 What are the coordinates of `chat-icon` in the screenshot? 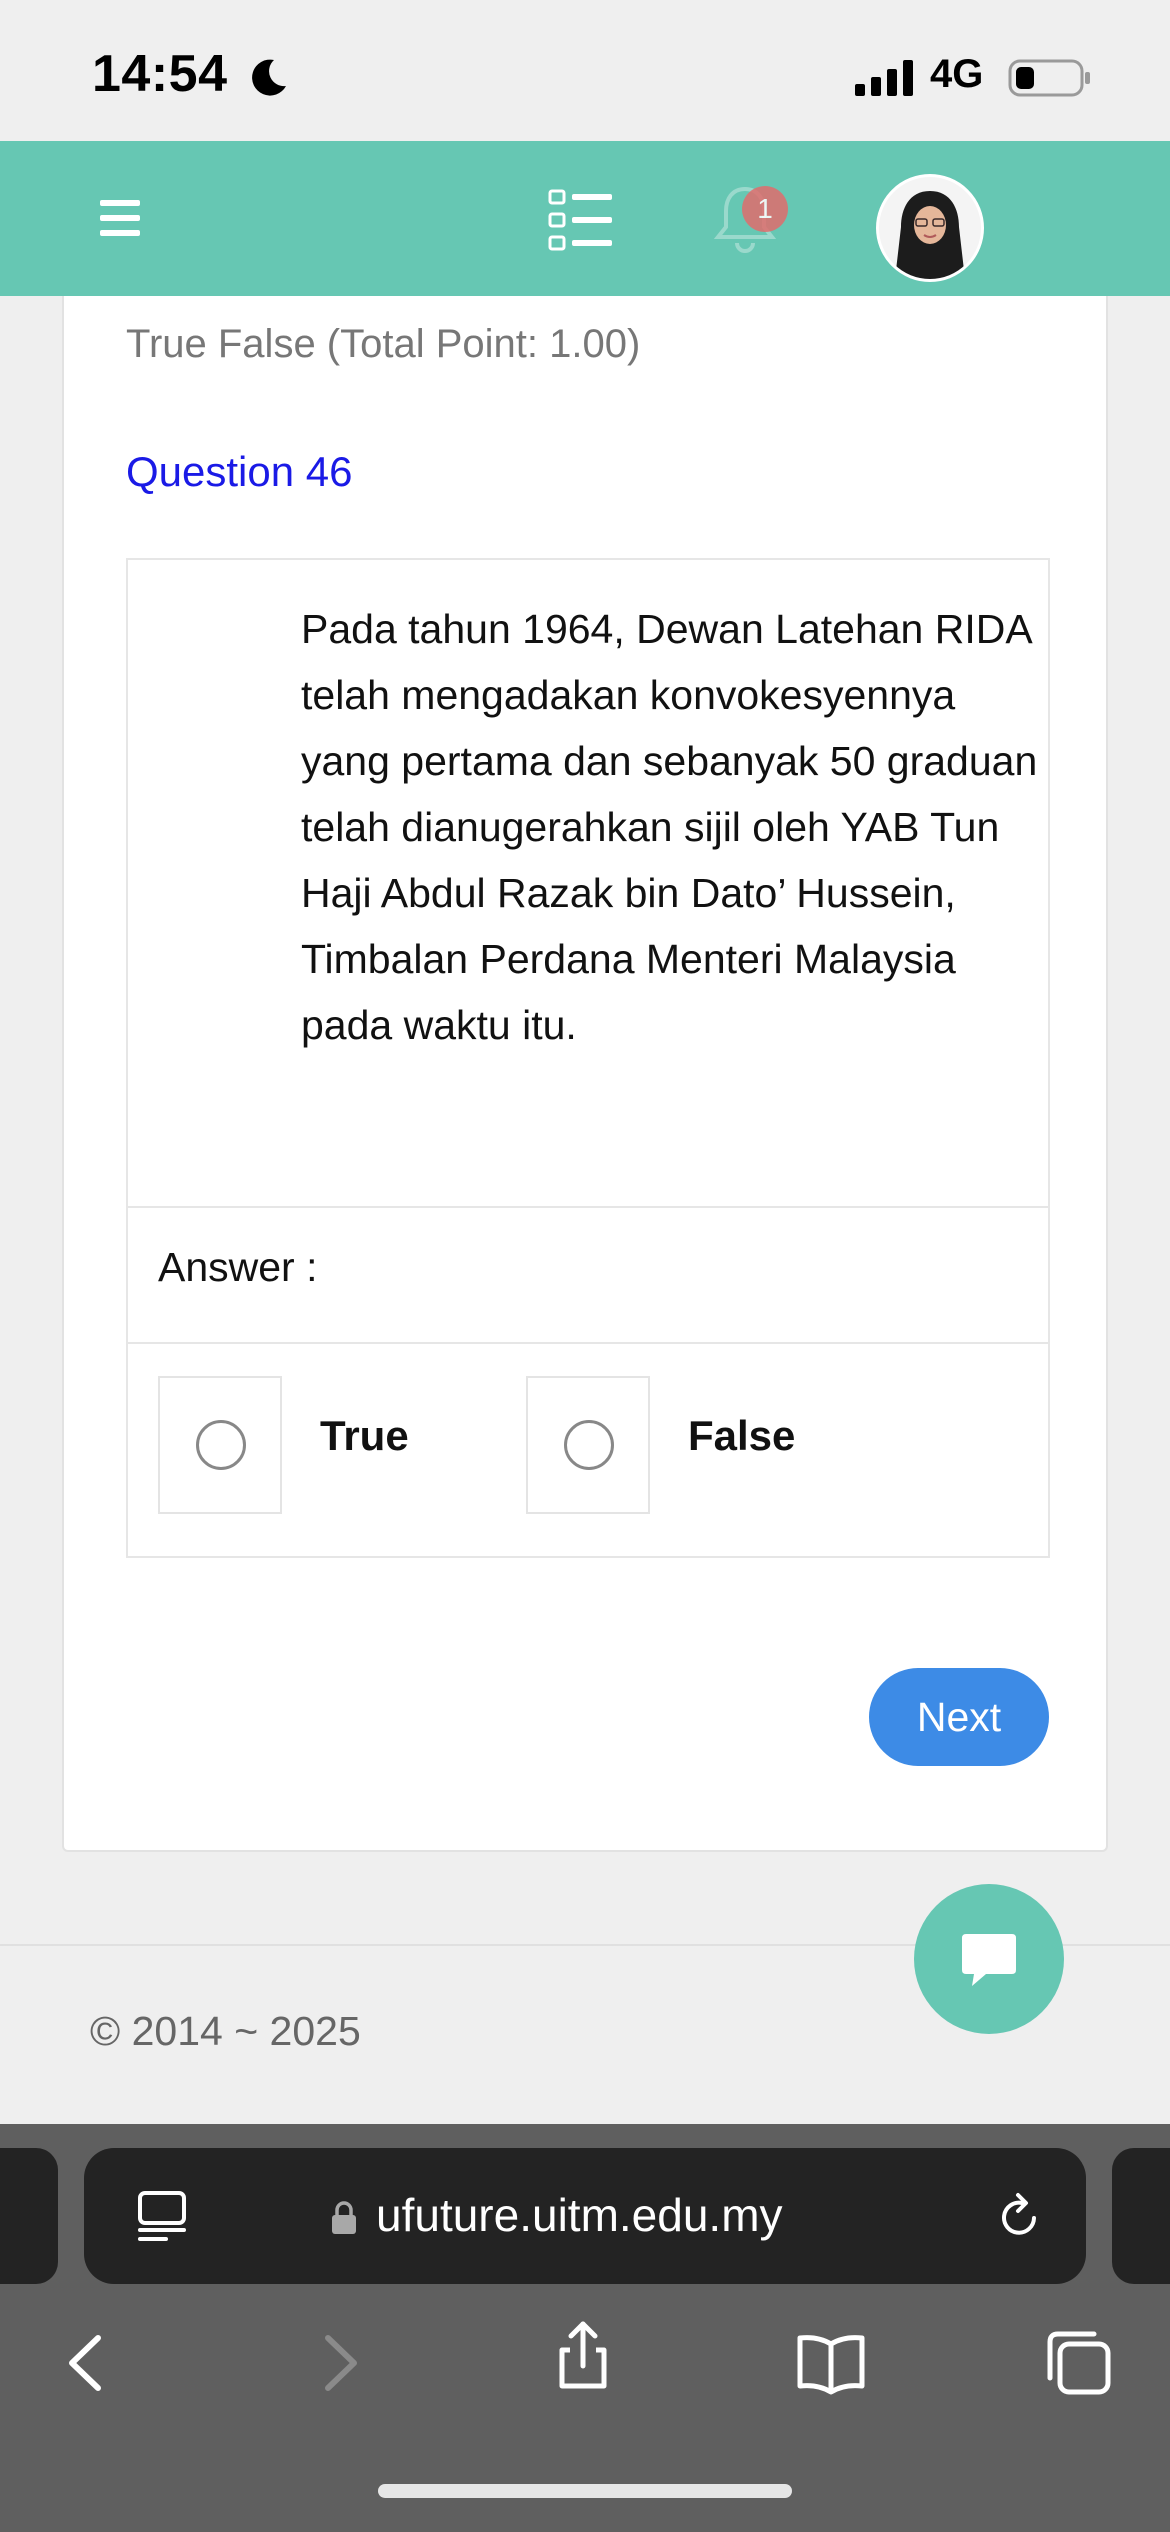 It's located at (989, 1960).